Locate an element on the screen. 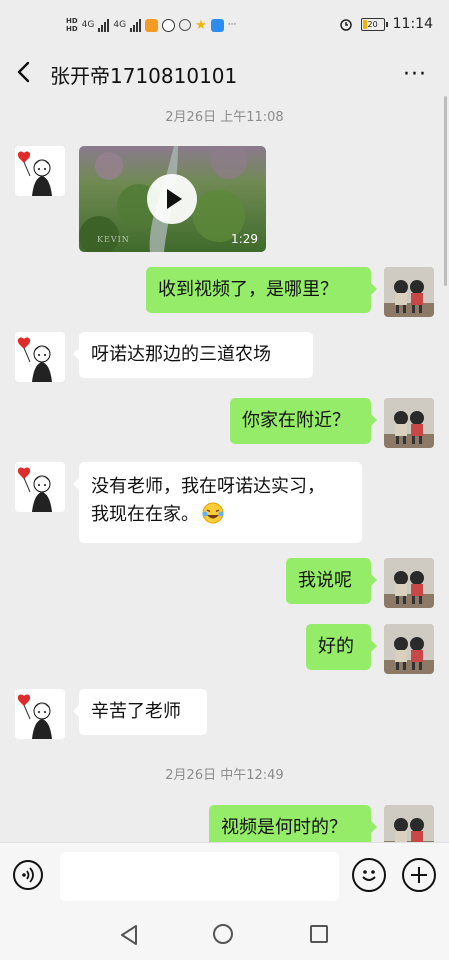 The image size is (449, 960). emoji-button is located at coordinates (369, 875).